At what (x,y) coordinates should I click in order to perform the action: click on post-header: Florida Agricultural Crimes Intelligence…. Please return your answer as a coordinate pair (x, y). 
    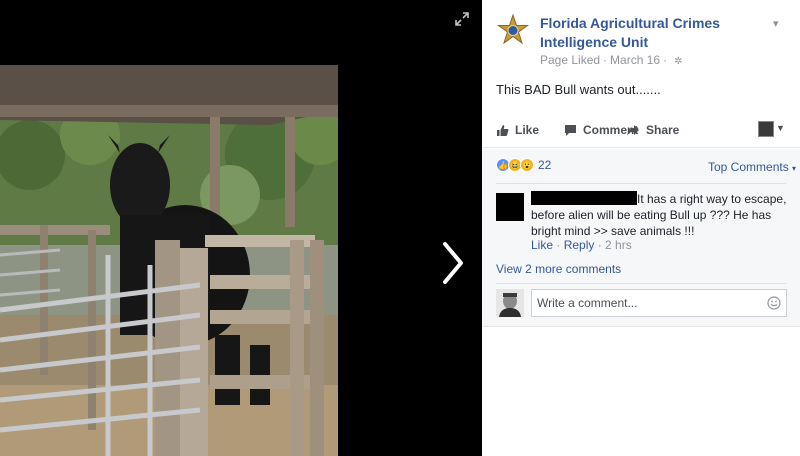
    Looking at the image, I should click on (641, 35).